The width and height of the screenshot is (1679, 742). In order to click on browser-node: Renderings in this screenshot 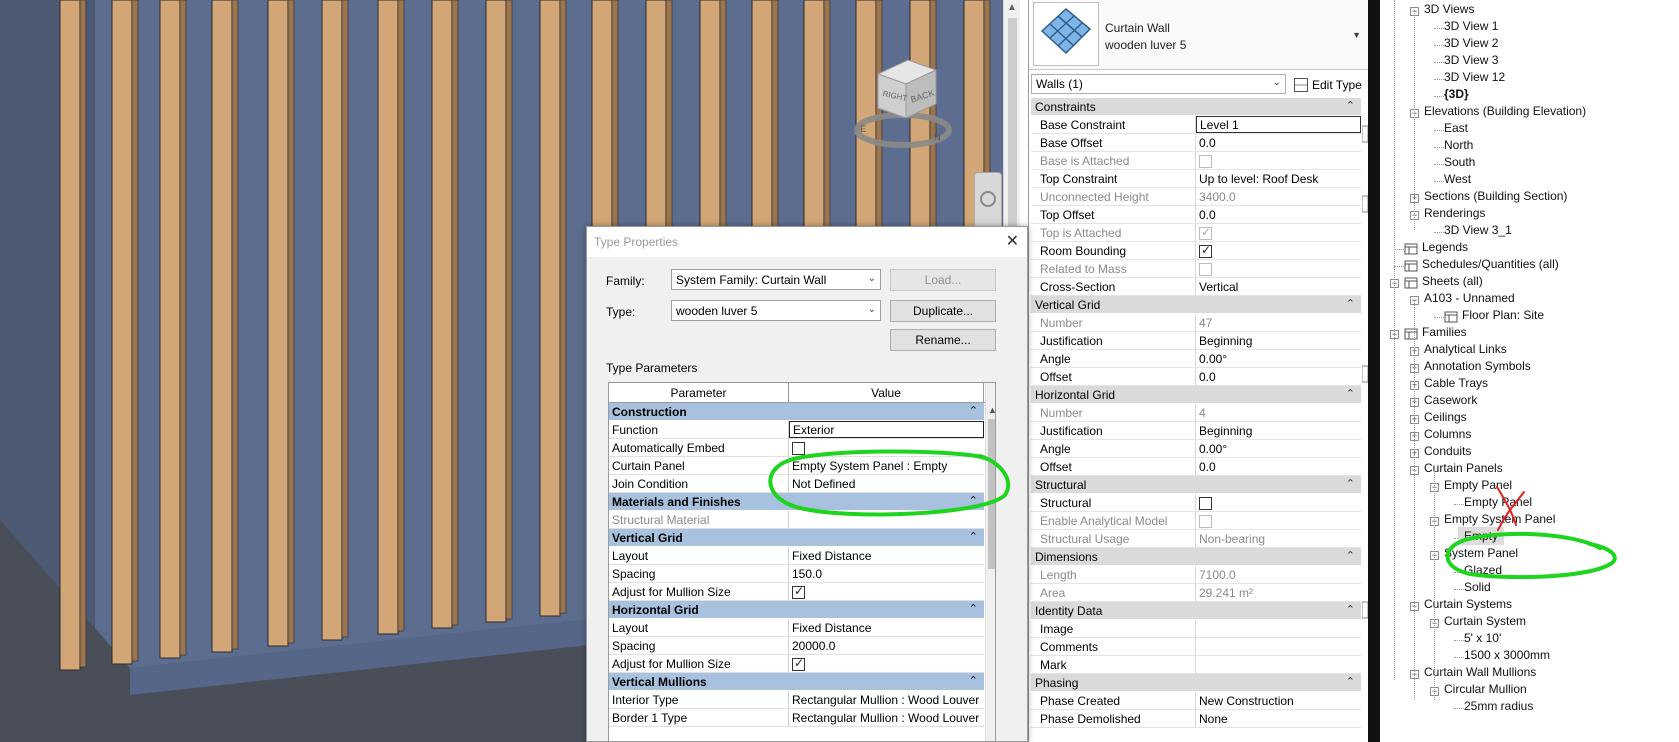, I will do `click(1454, 213)`.